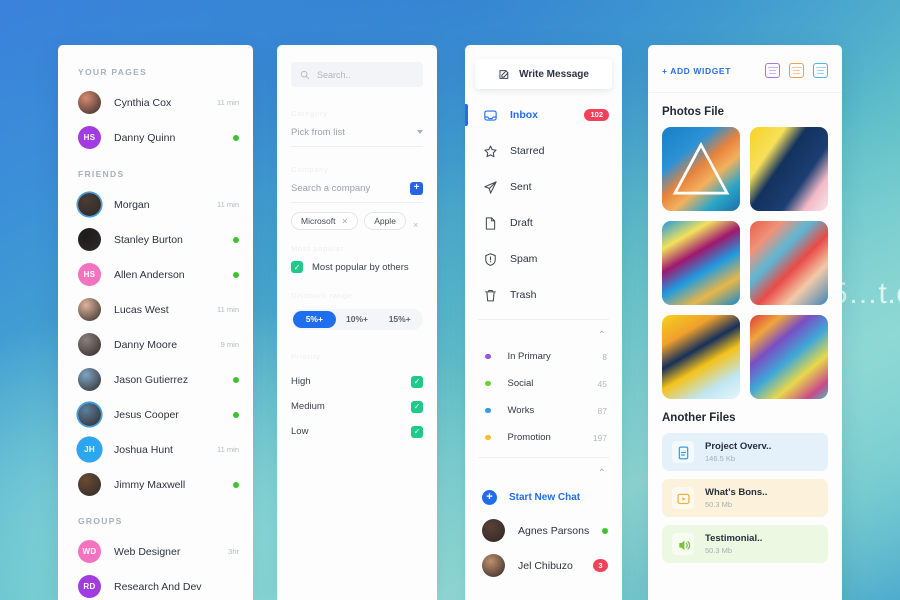 This screenshot has height=600, width=900. Describe the element at coordinates (357, 406) in the screenshot. I see `priority-row: Medium ✓` at that location.